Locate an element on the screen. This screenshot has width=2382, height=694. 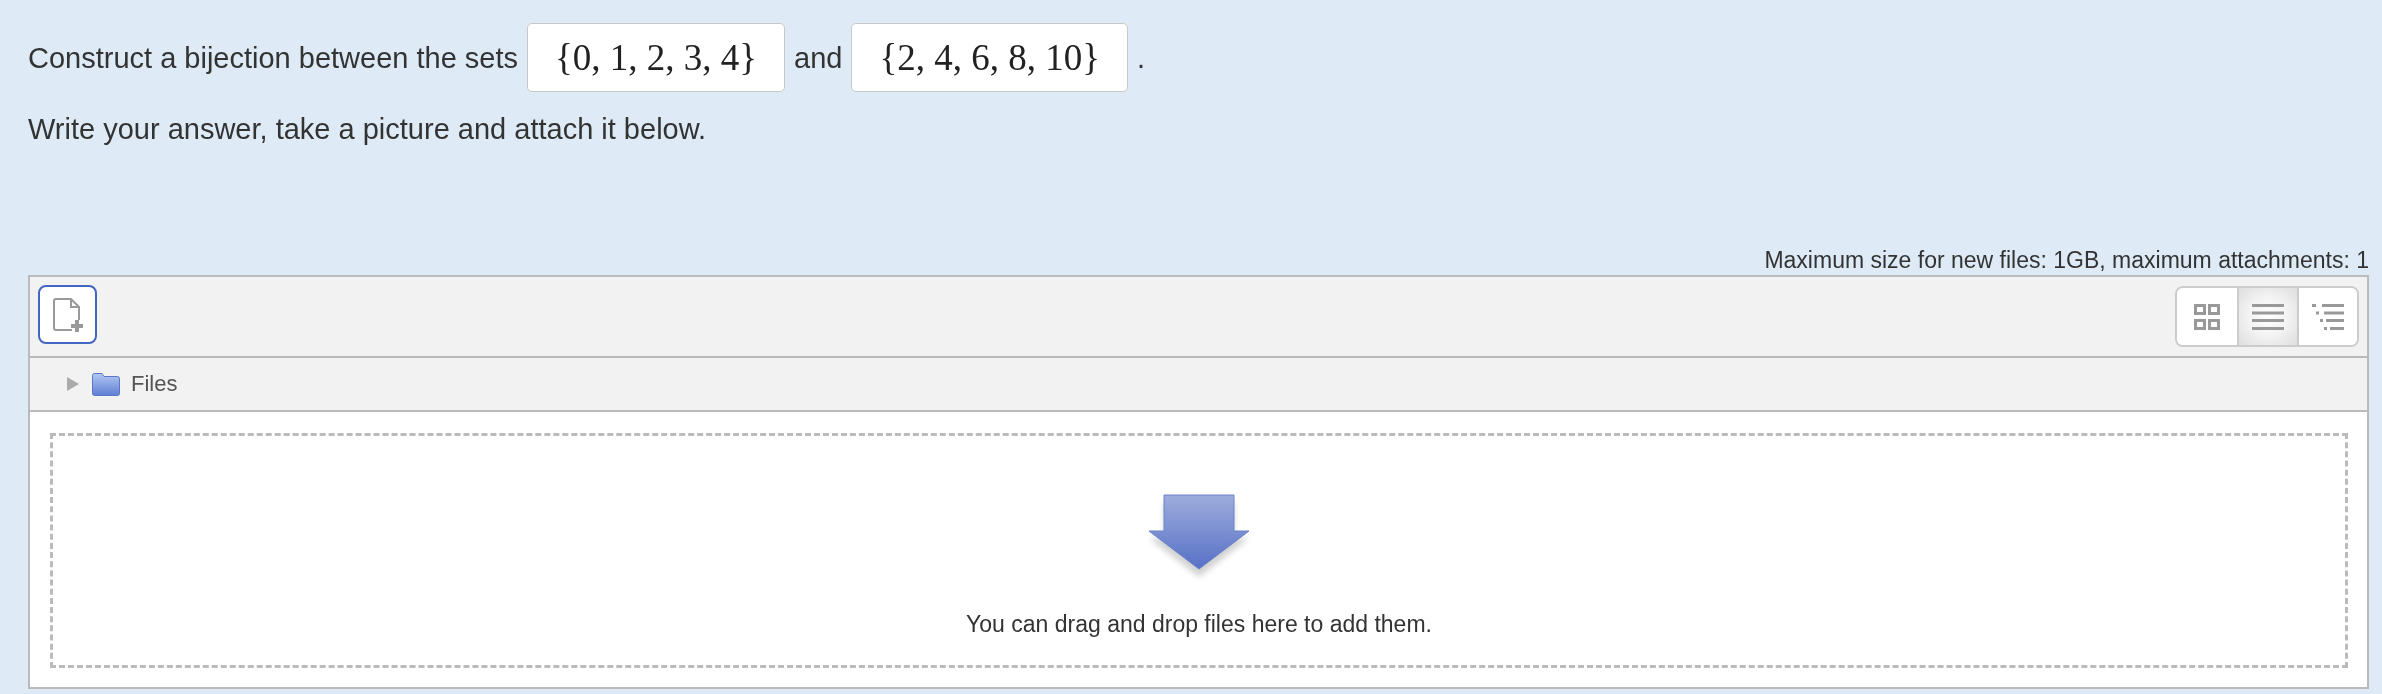
folder-link: Files is located at coordinates (154, 384).